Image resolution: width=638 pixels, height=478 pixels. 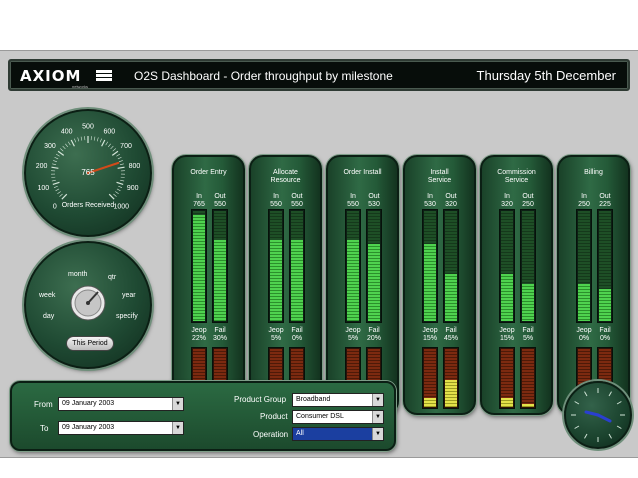 What do you see at coordinates (260, 399) in the screenshot?
I see `product-group-label: Product Group` at bounding box center [260, 399].